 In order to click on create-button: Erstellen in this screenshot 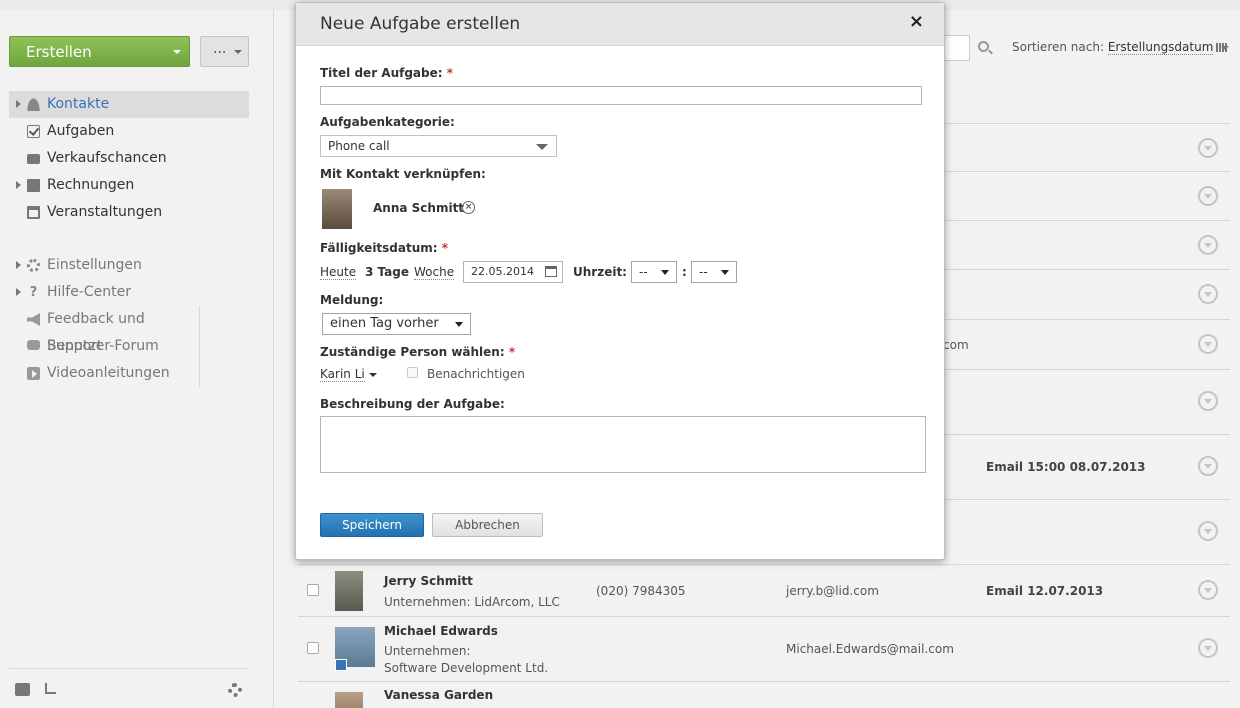, I will do `click(99, 51)`.